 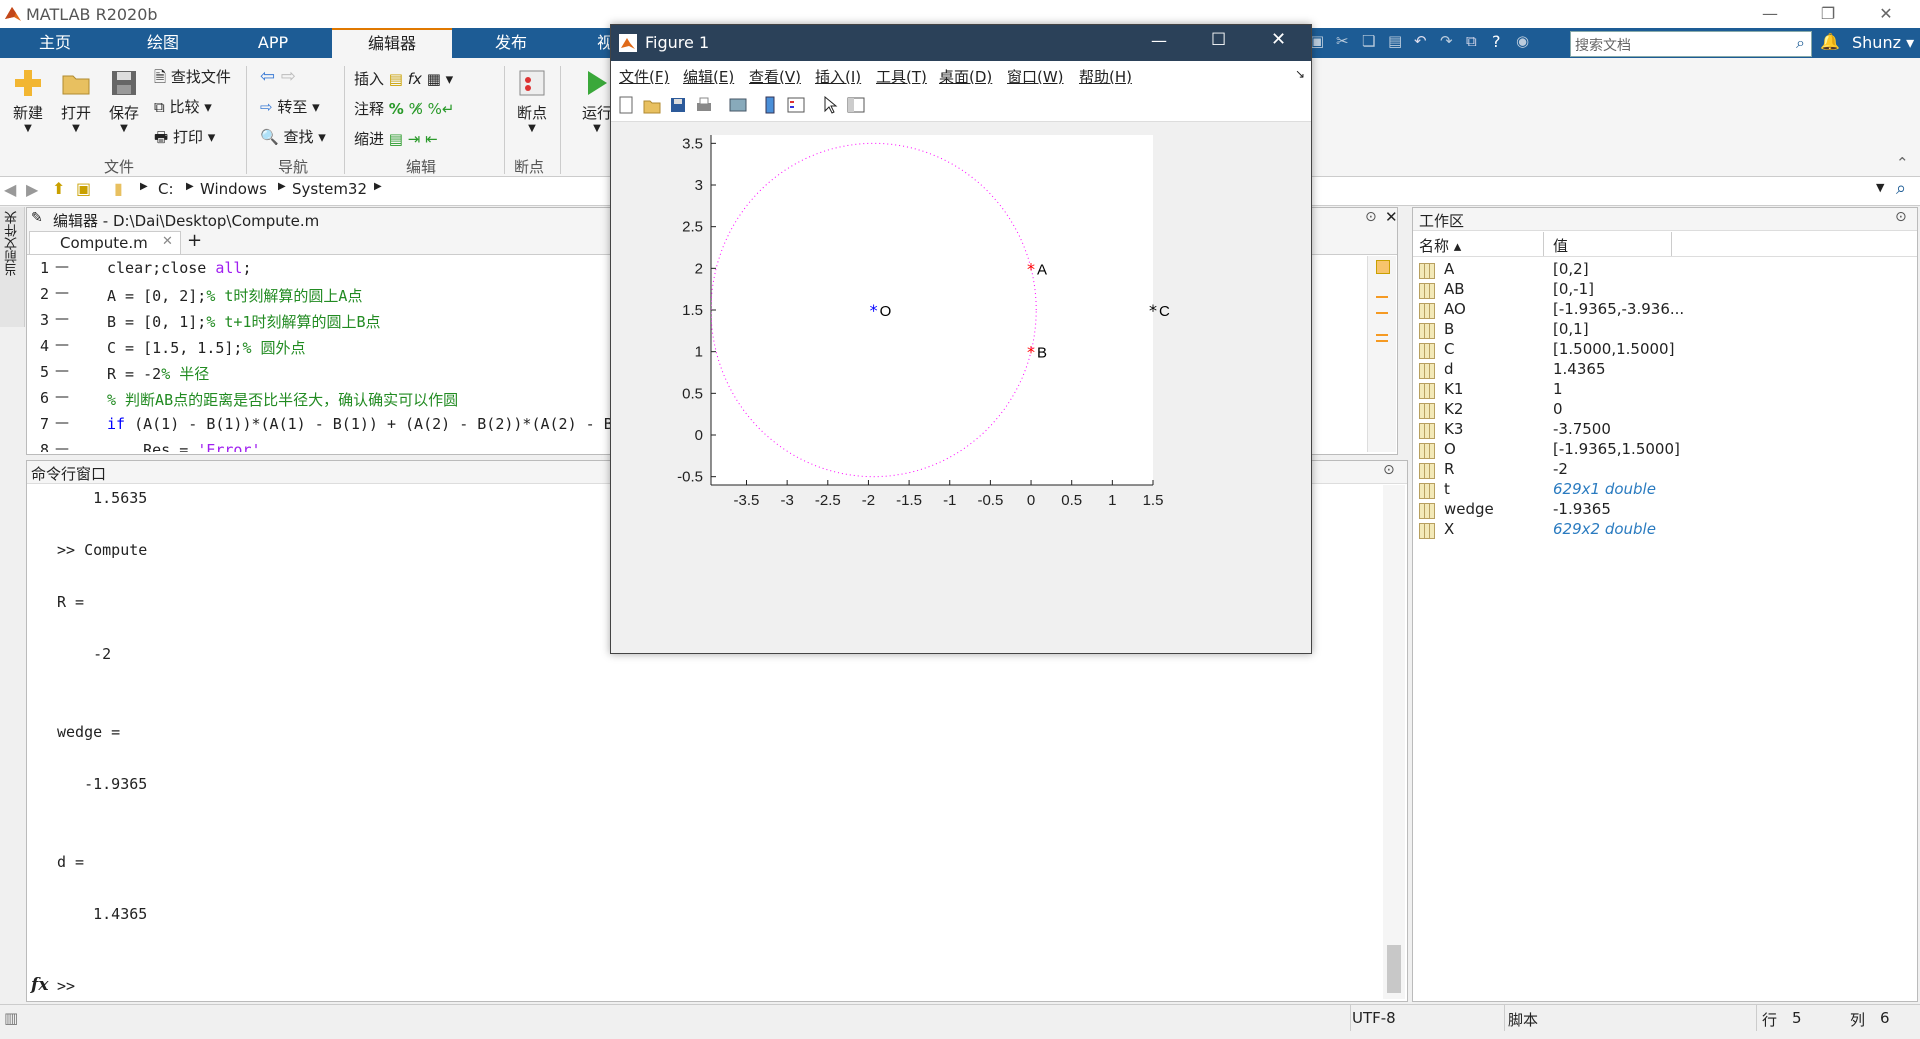 I want to click on indent-button: 缩进 ▤ ⇥ ⇤, so click(x=396, y=138).